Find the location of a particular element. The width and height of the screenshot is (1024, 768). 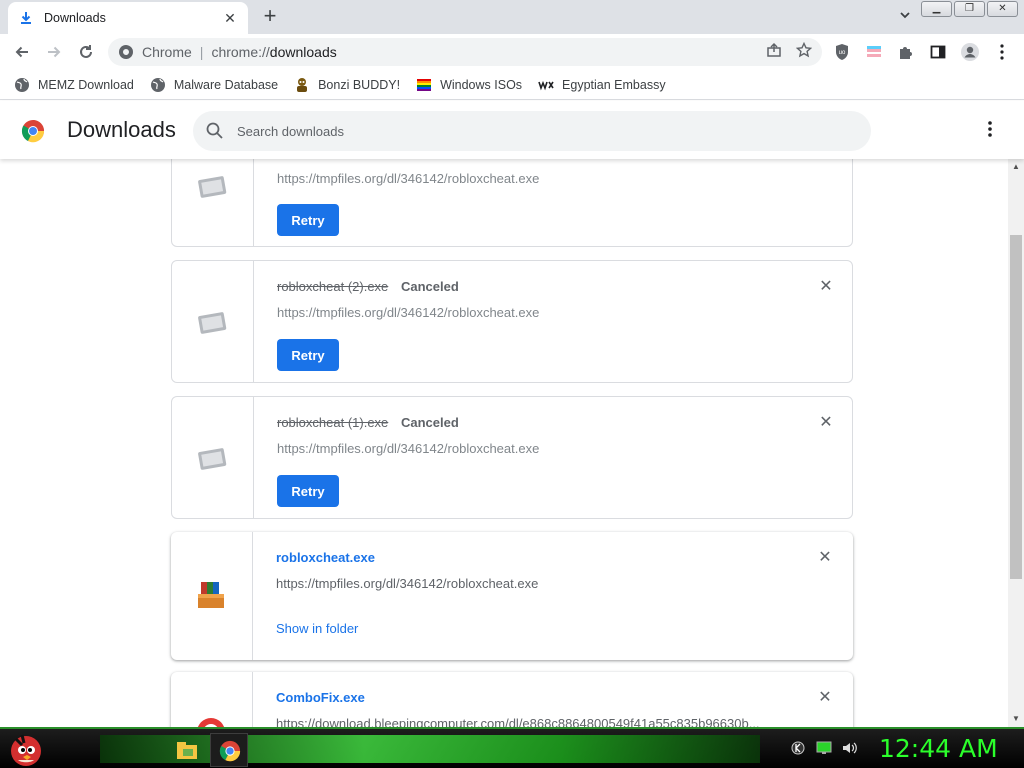

bookmark-malware-database: Malware Database is located at coordinates (214, 85).